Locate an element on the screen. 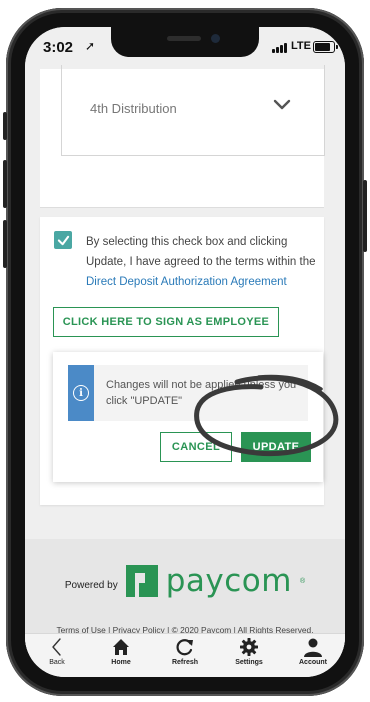 The width and height of the screenshot is (370, 702). tab-settings: Settings is located at coordinates (249, 655).